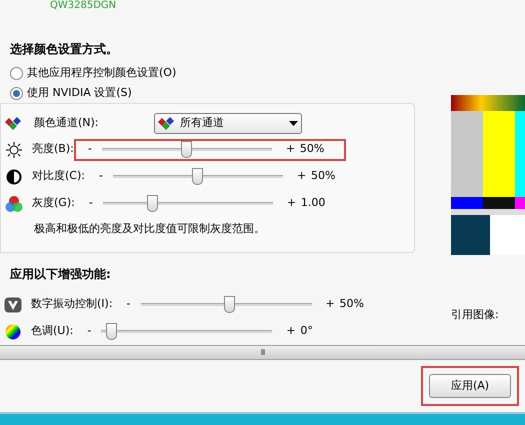 This screenshot has width=525, height=425. I want to click on section-heading: 选择颜色设置方式。, so click(64, 49).